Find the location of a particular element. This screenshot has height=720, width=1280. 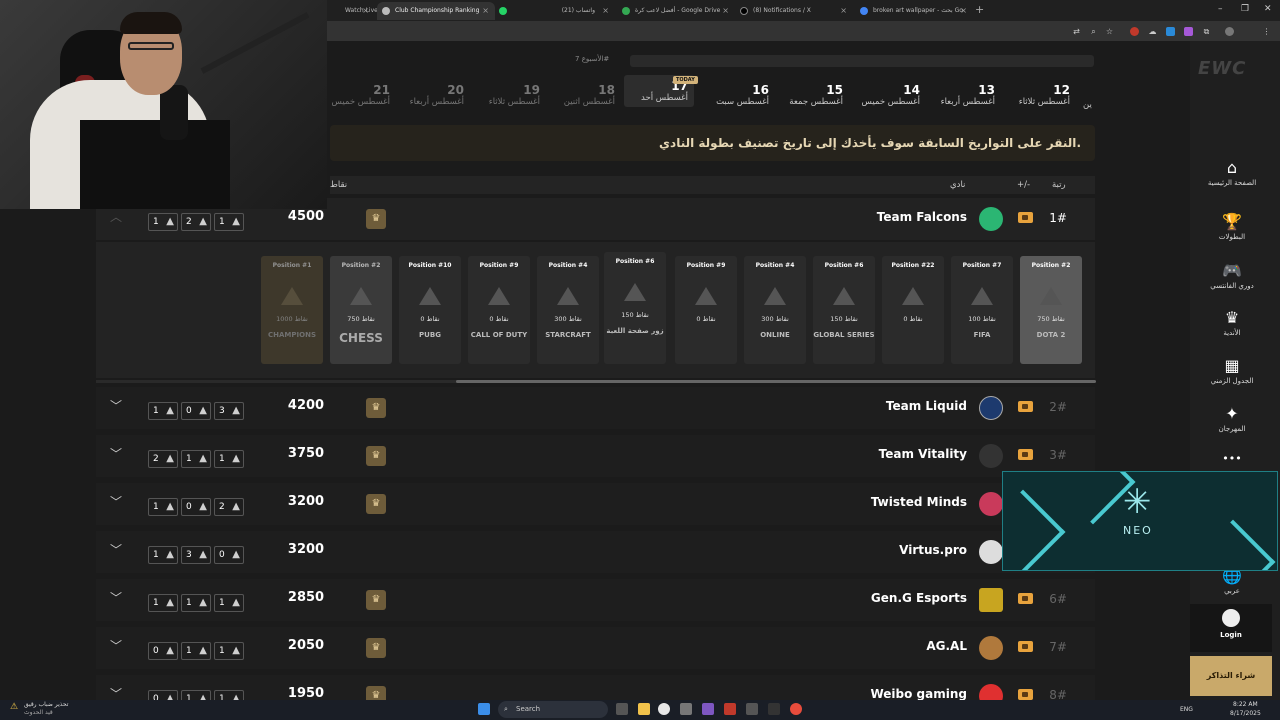

language-indicator: ENG is located at coordinates (1186, 709).